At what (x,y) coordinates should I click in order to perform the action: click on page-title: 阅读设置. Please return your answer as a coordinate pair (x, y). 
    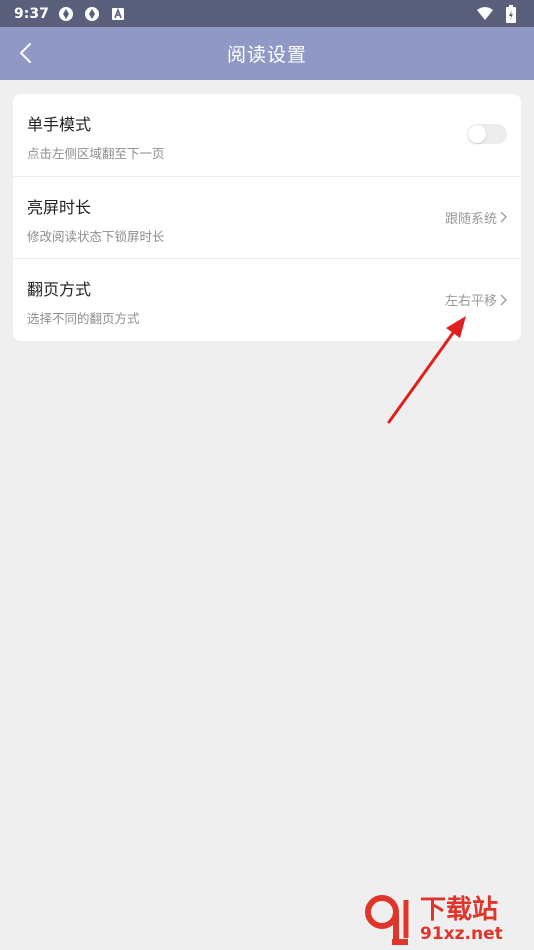
    Looking at the image, I should click on (266, 55).